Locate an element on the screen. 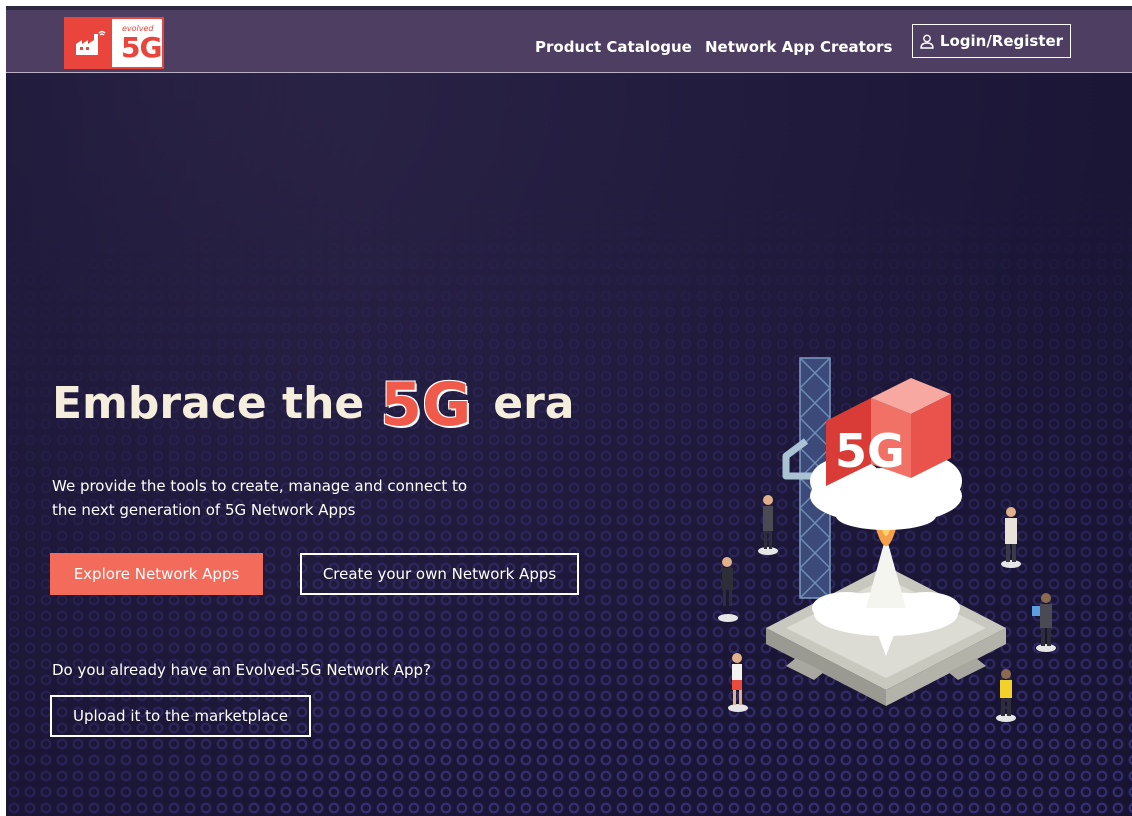 This screenshot has height=816, width=1132. hero-title: Embrace the 5G era is located at coordinates (313, 403).